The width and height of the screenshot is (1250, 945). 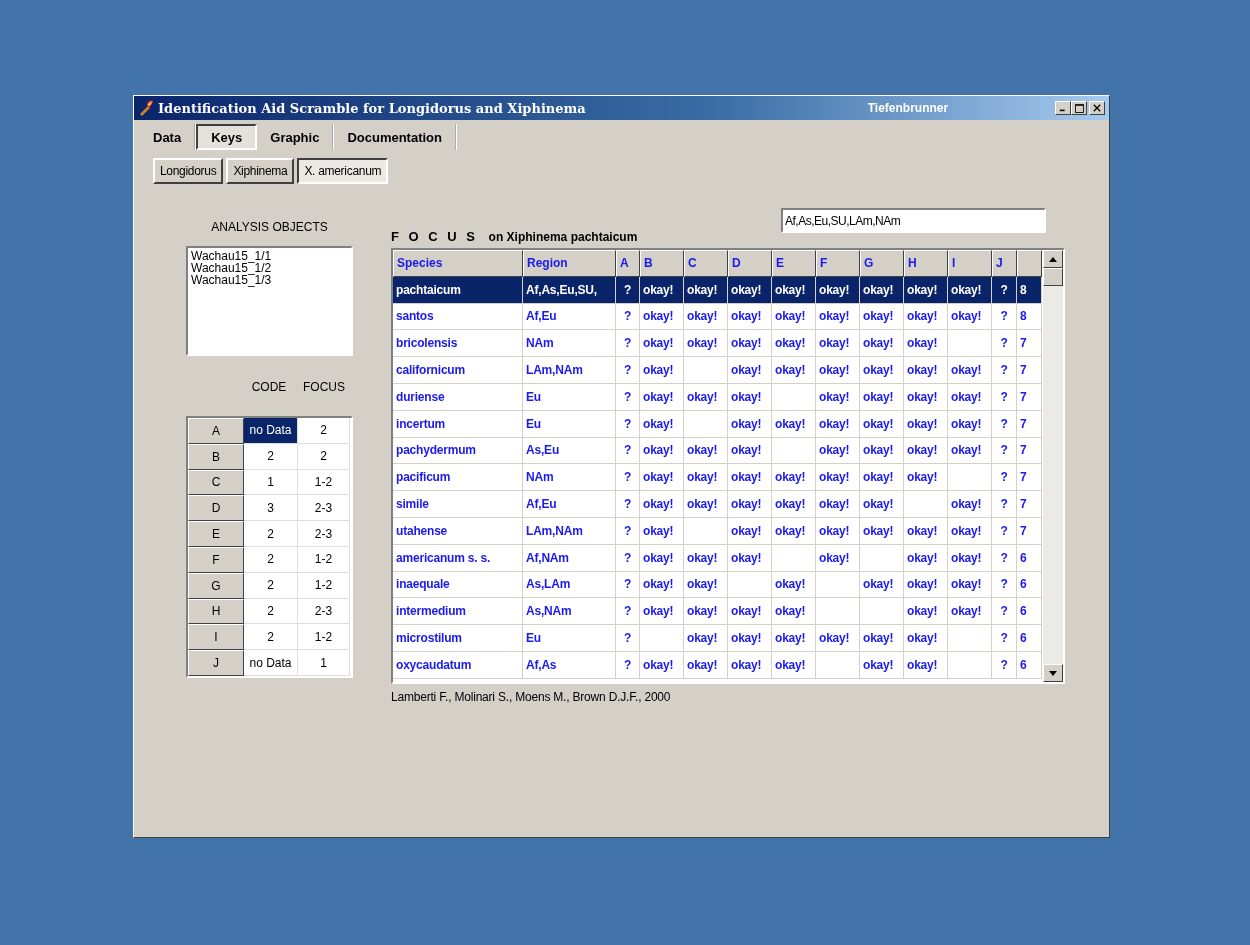 I want to click on row-header: B, so click(x=216, y=456).